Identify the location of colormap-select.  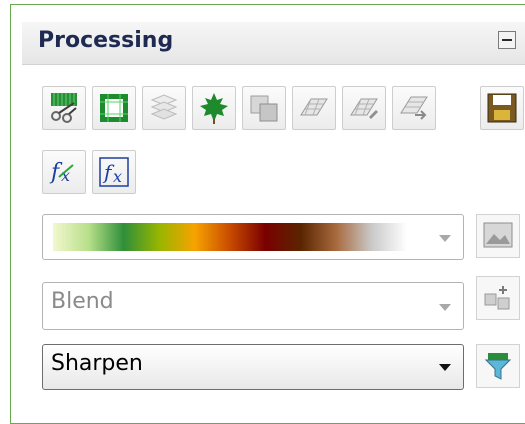
(253, 237).